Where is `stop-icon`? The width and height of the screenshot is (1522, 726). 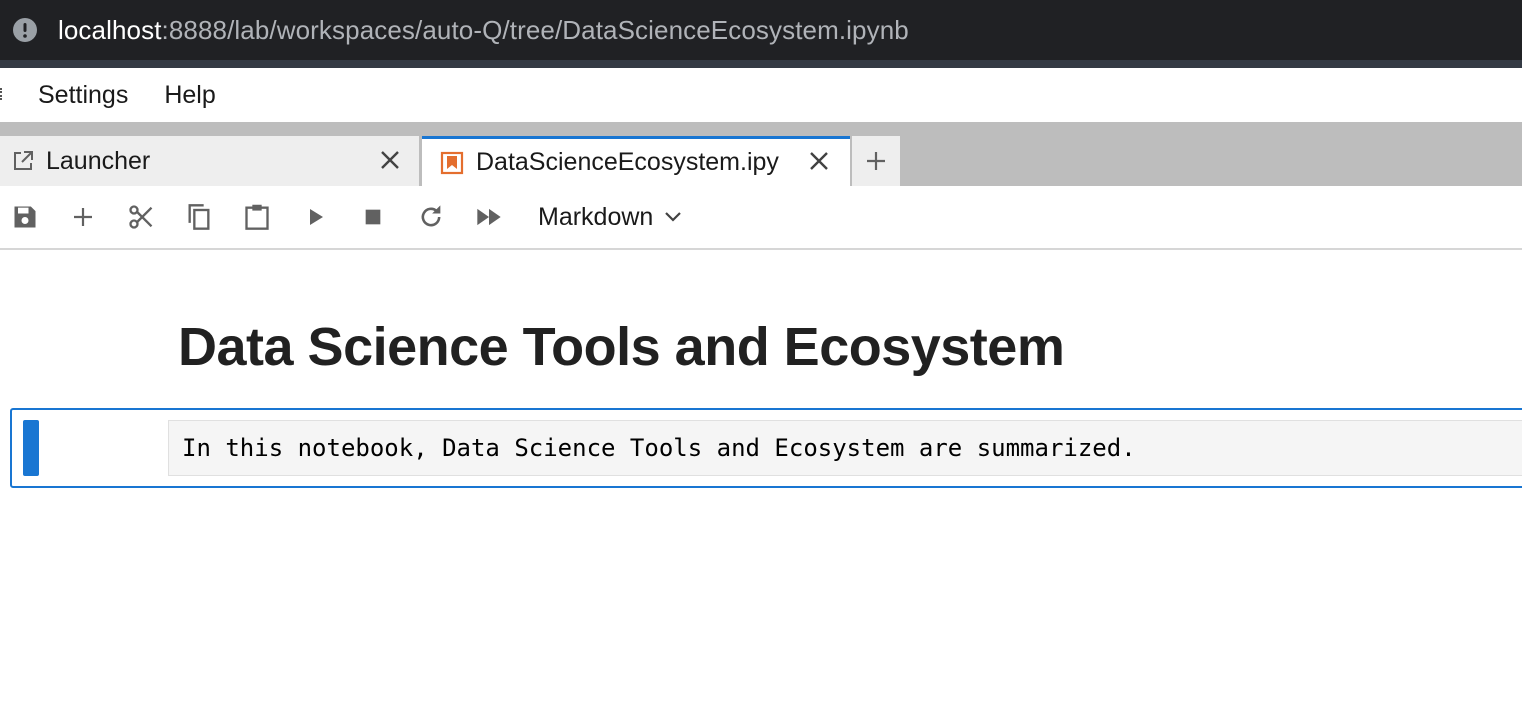 stop-icon is located at coordinates (373, 217).